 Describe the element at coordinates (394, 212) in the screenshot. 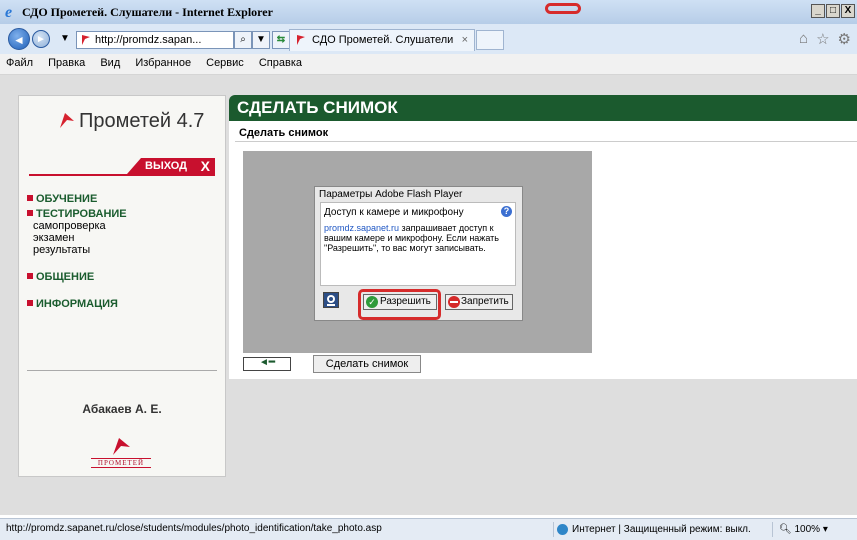

I see `dialog-header: Доступ к камере и микрофону` at that location.